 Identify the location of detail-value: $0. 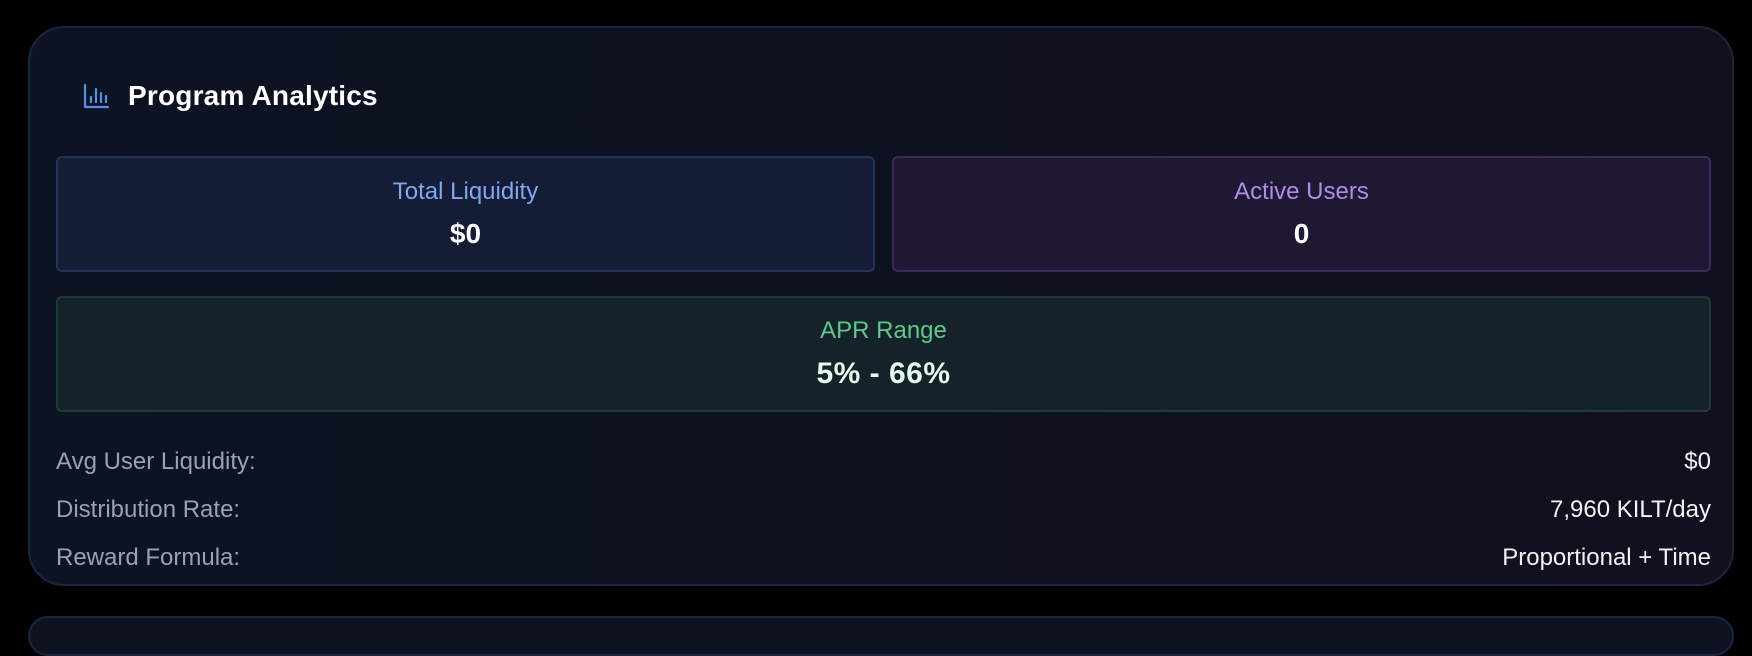
(1697, 461).